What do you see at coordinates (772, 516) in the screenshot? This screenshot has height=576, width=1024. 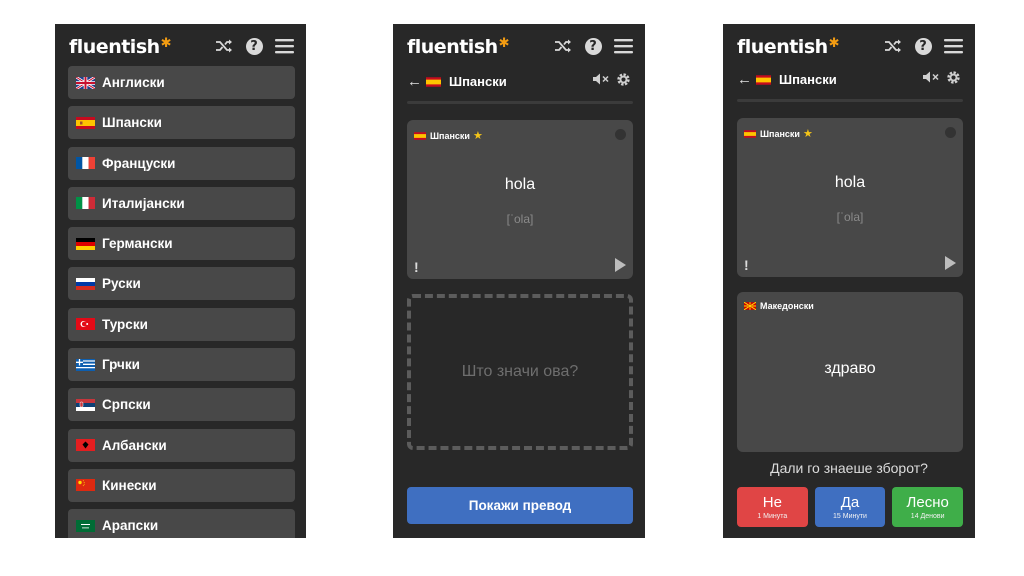 I see `answer-interval: 1 Минута` at bounding box center [772, 516].